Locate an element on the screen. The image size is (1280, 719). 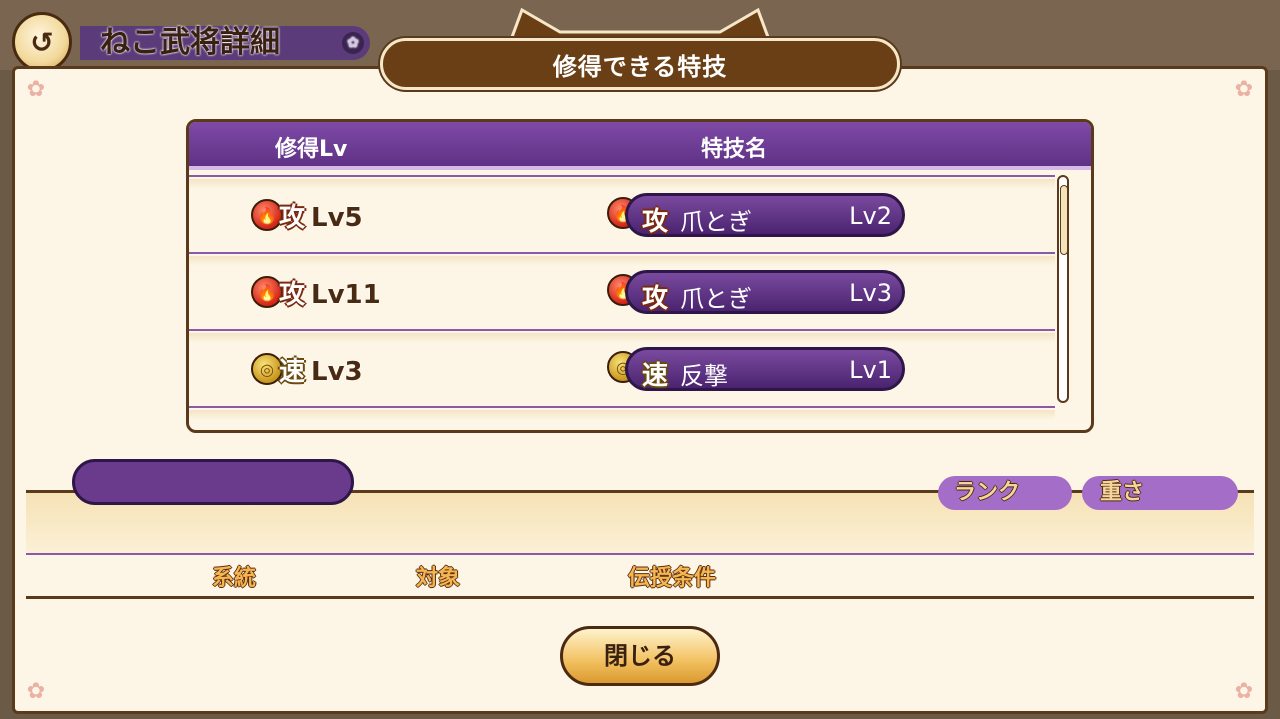
required-level: 速 Lv3 is located at coordinates (312, 369).